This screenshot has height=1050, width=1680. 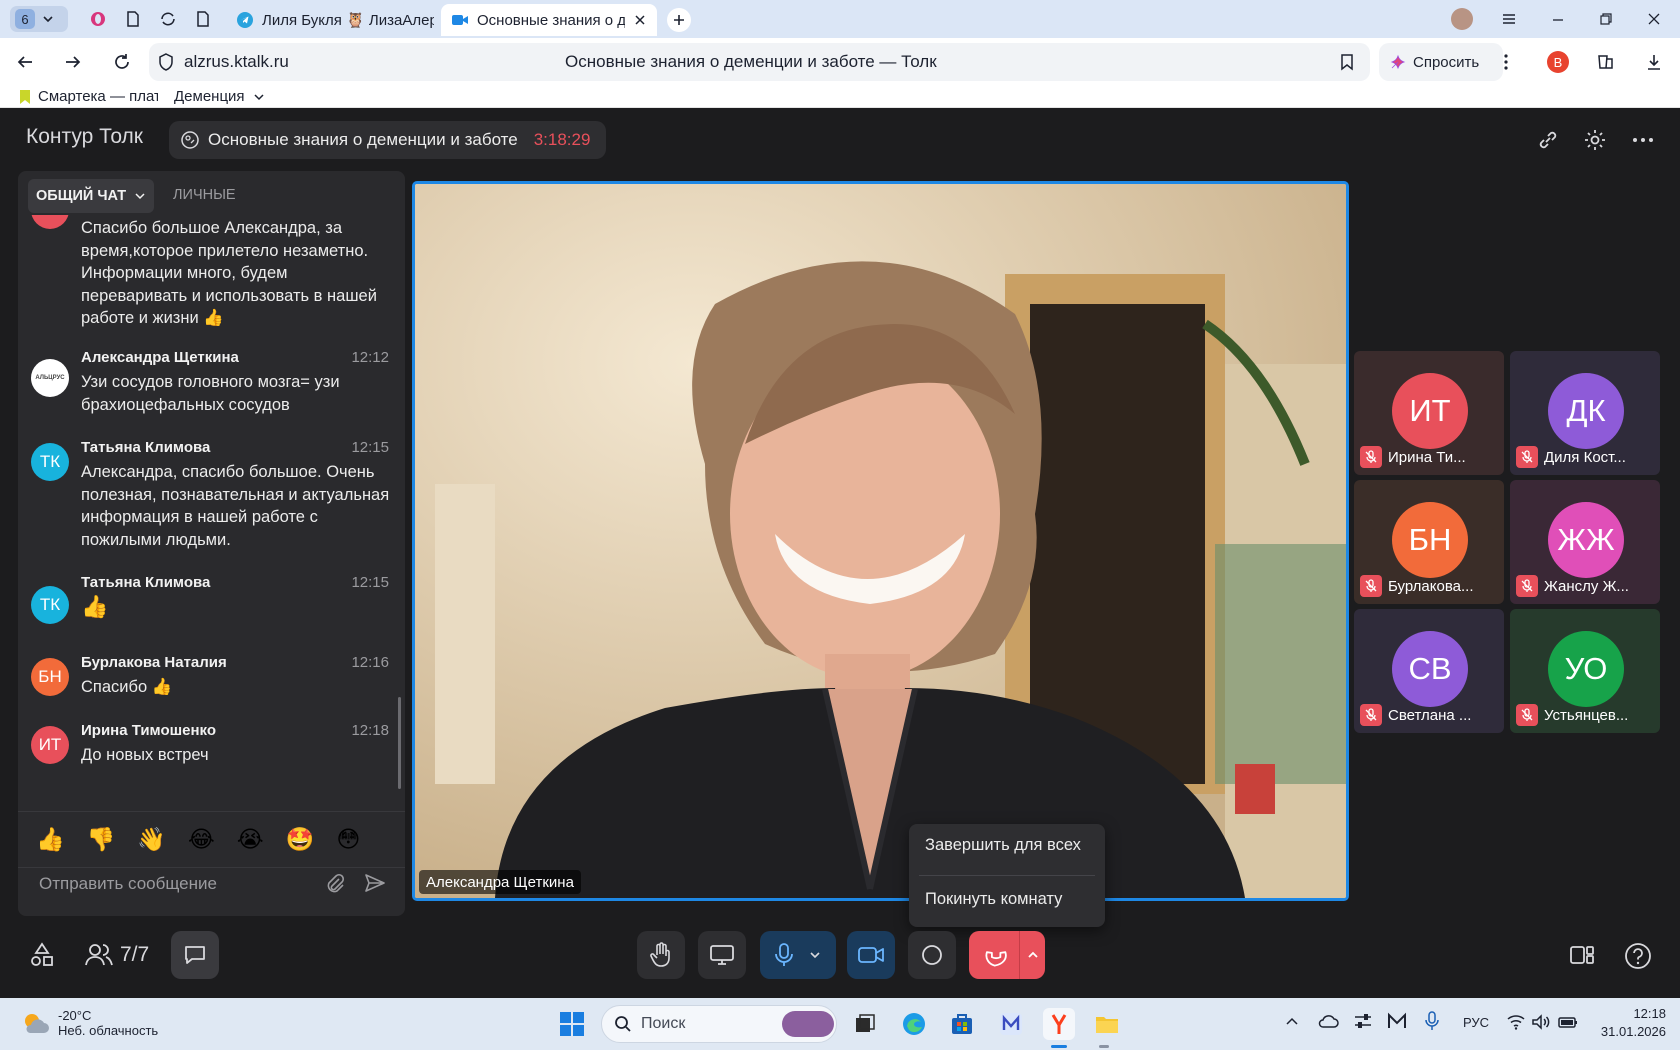 I want to click on new-tab-button, so click(x=679, y=20).